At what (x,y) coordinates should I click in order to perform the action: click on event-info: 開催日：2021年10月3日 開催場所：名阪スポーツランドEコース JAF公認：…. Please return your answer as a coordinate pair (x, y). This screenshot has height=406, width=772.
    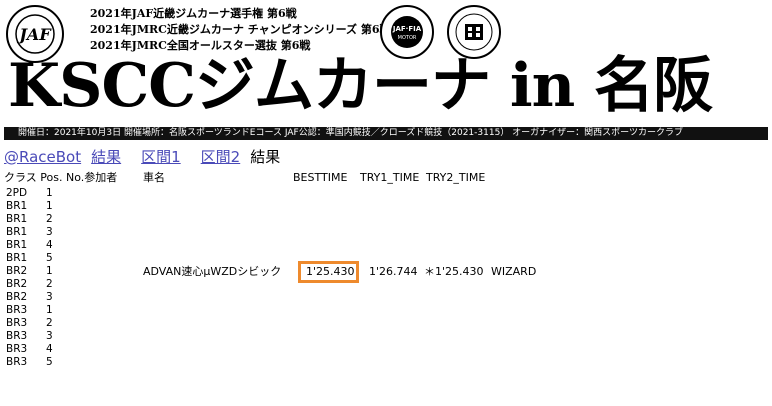
    Looking at the image, I should click on (350, 133).